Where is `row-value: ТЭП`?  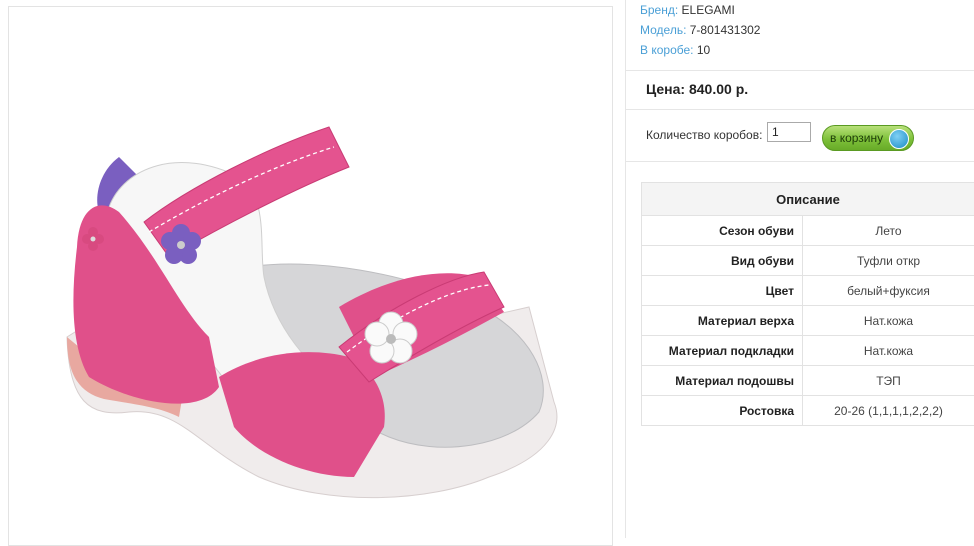
row-value: ТЭП is located at coordinates (888, 381).